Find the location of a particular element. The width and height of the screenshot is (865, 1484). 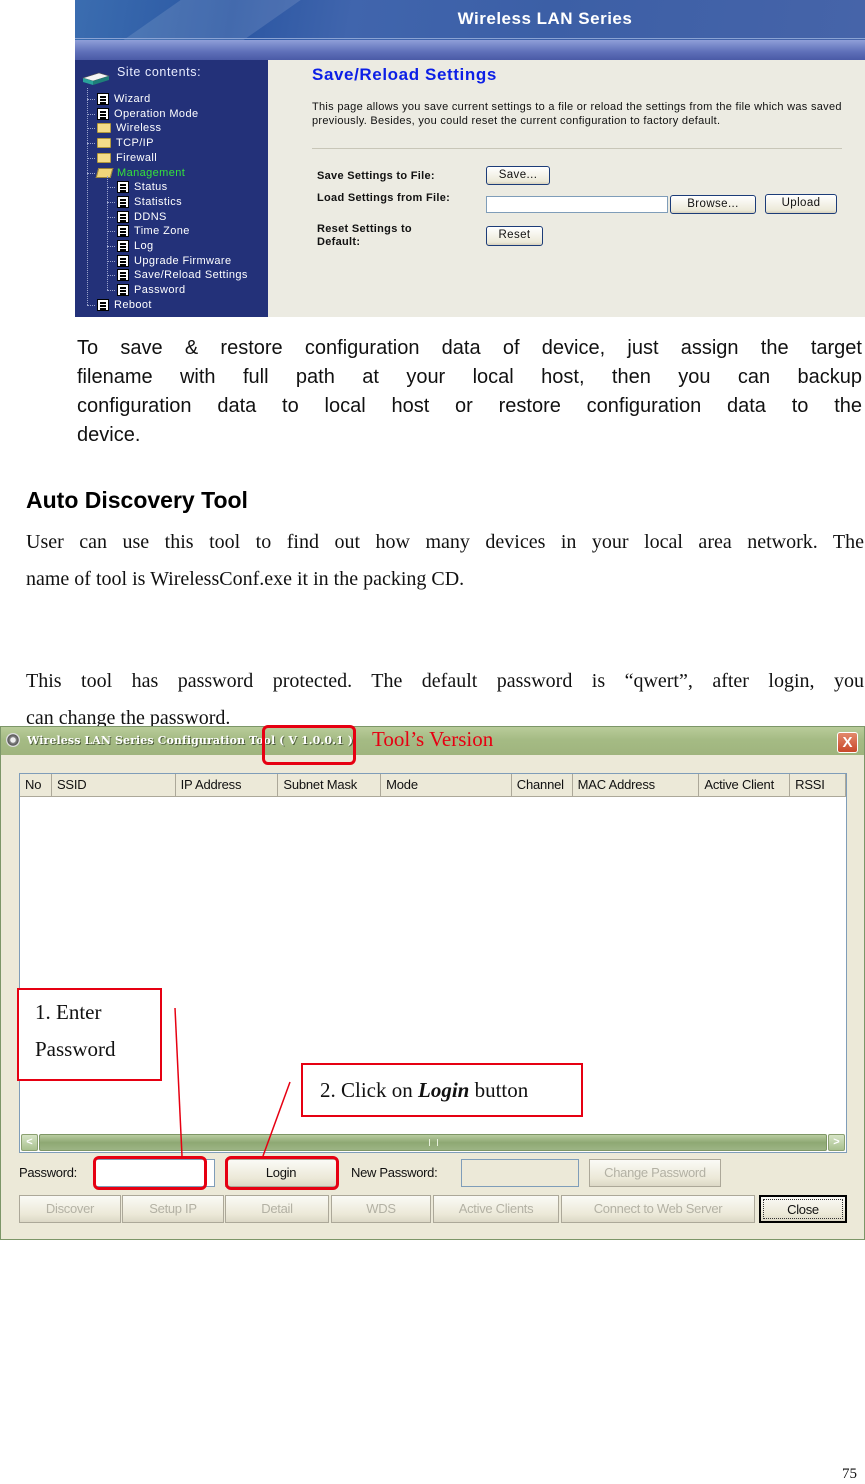

step1-line: 1. Enter is located at coordinates (68, 1012).